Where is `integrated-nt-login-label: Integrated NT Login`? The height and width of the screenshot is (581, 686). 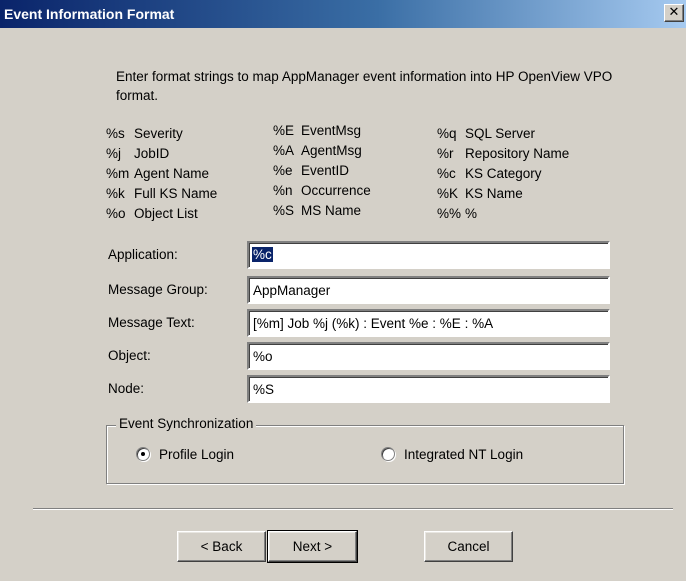
integrated-nt-login-label: Integrated NT Login is located at coordinates (464, 454).